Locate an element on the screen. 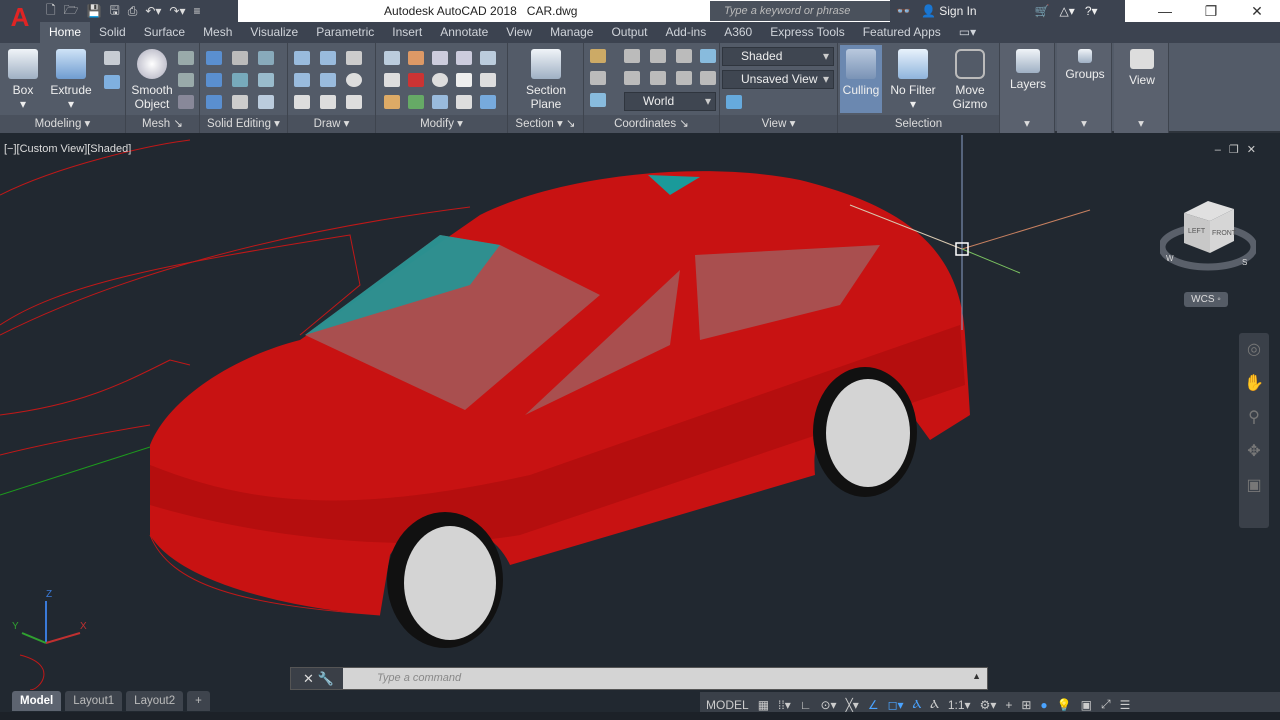  save-as-icon: 🖫 is located at coordinates (115, 11).